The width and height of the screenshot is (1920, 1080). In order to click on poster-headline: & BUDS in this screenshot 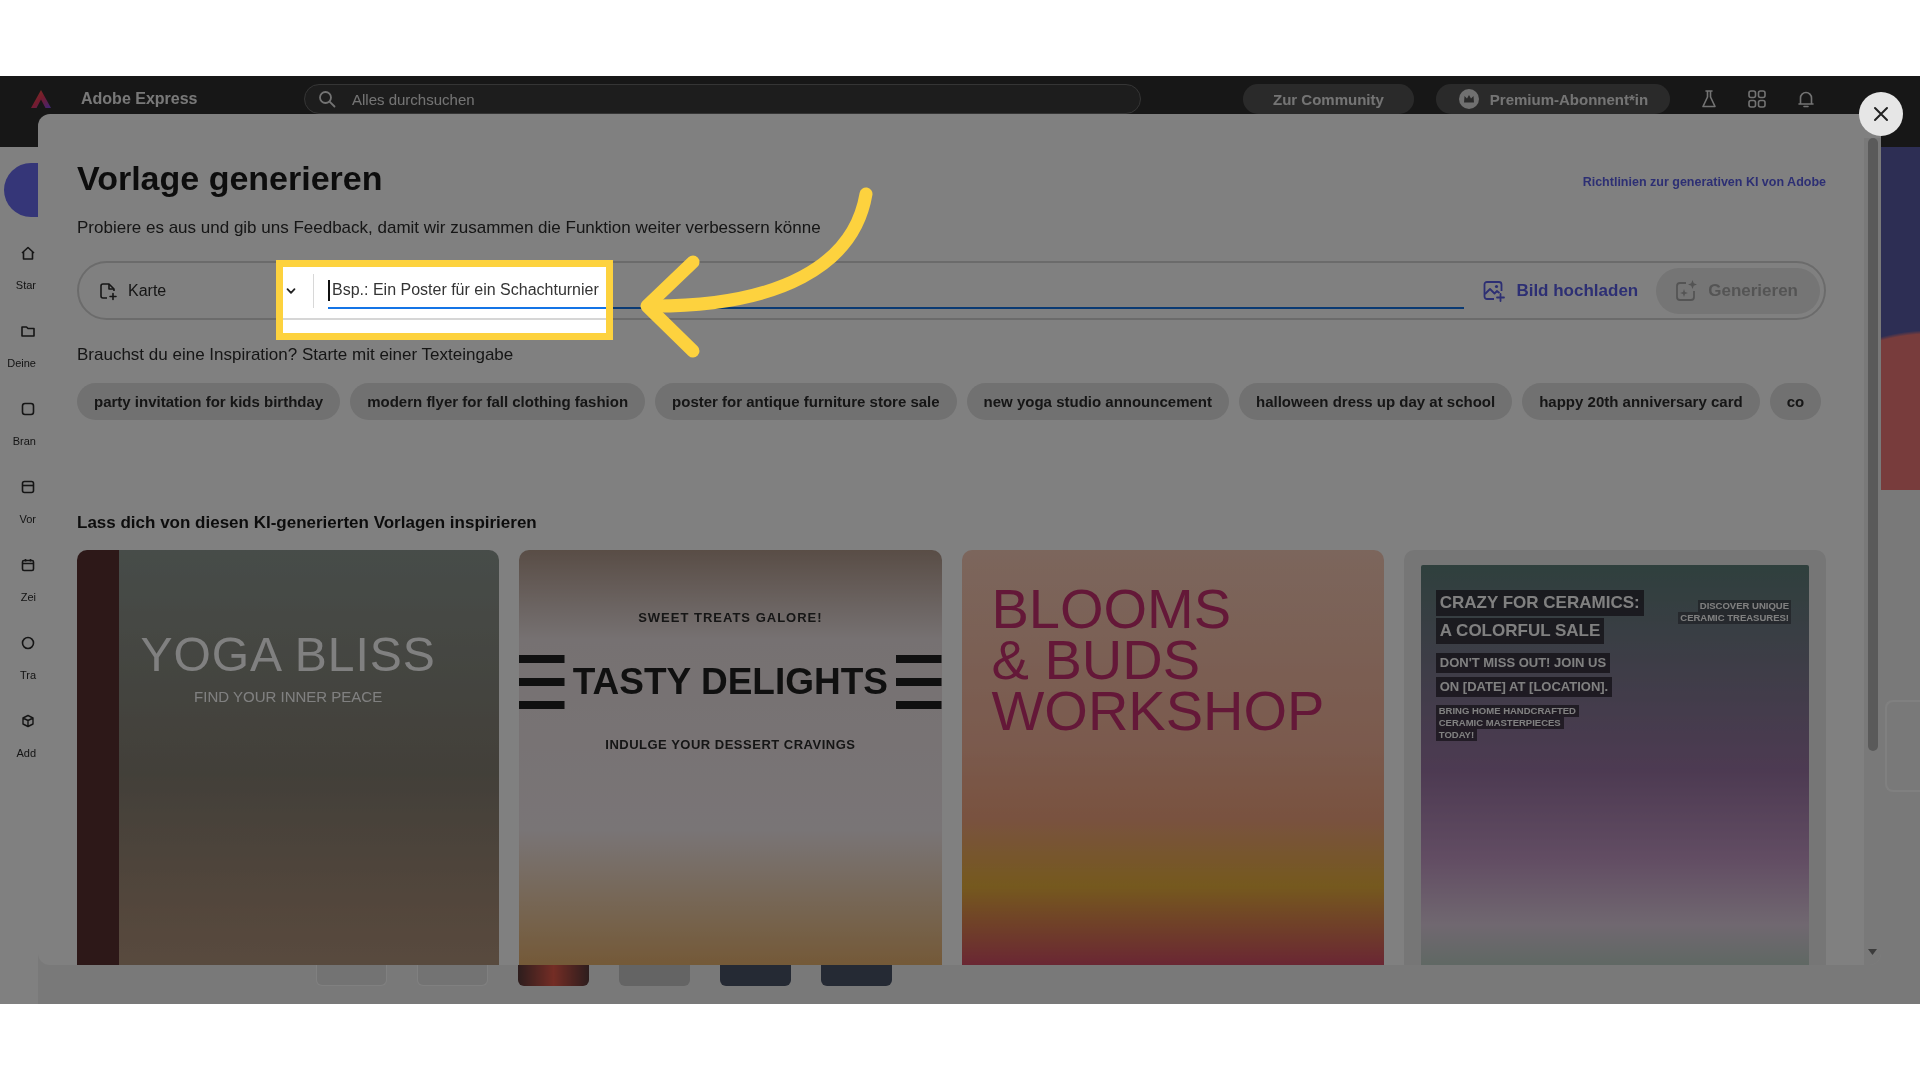, I will do `click(1095, 659)`.